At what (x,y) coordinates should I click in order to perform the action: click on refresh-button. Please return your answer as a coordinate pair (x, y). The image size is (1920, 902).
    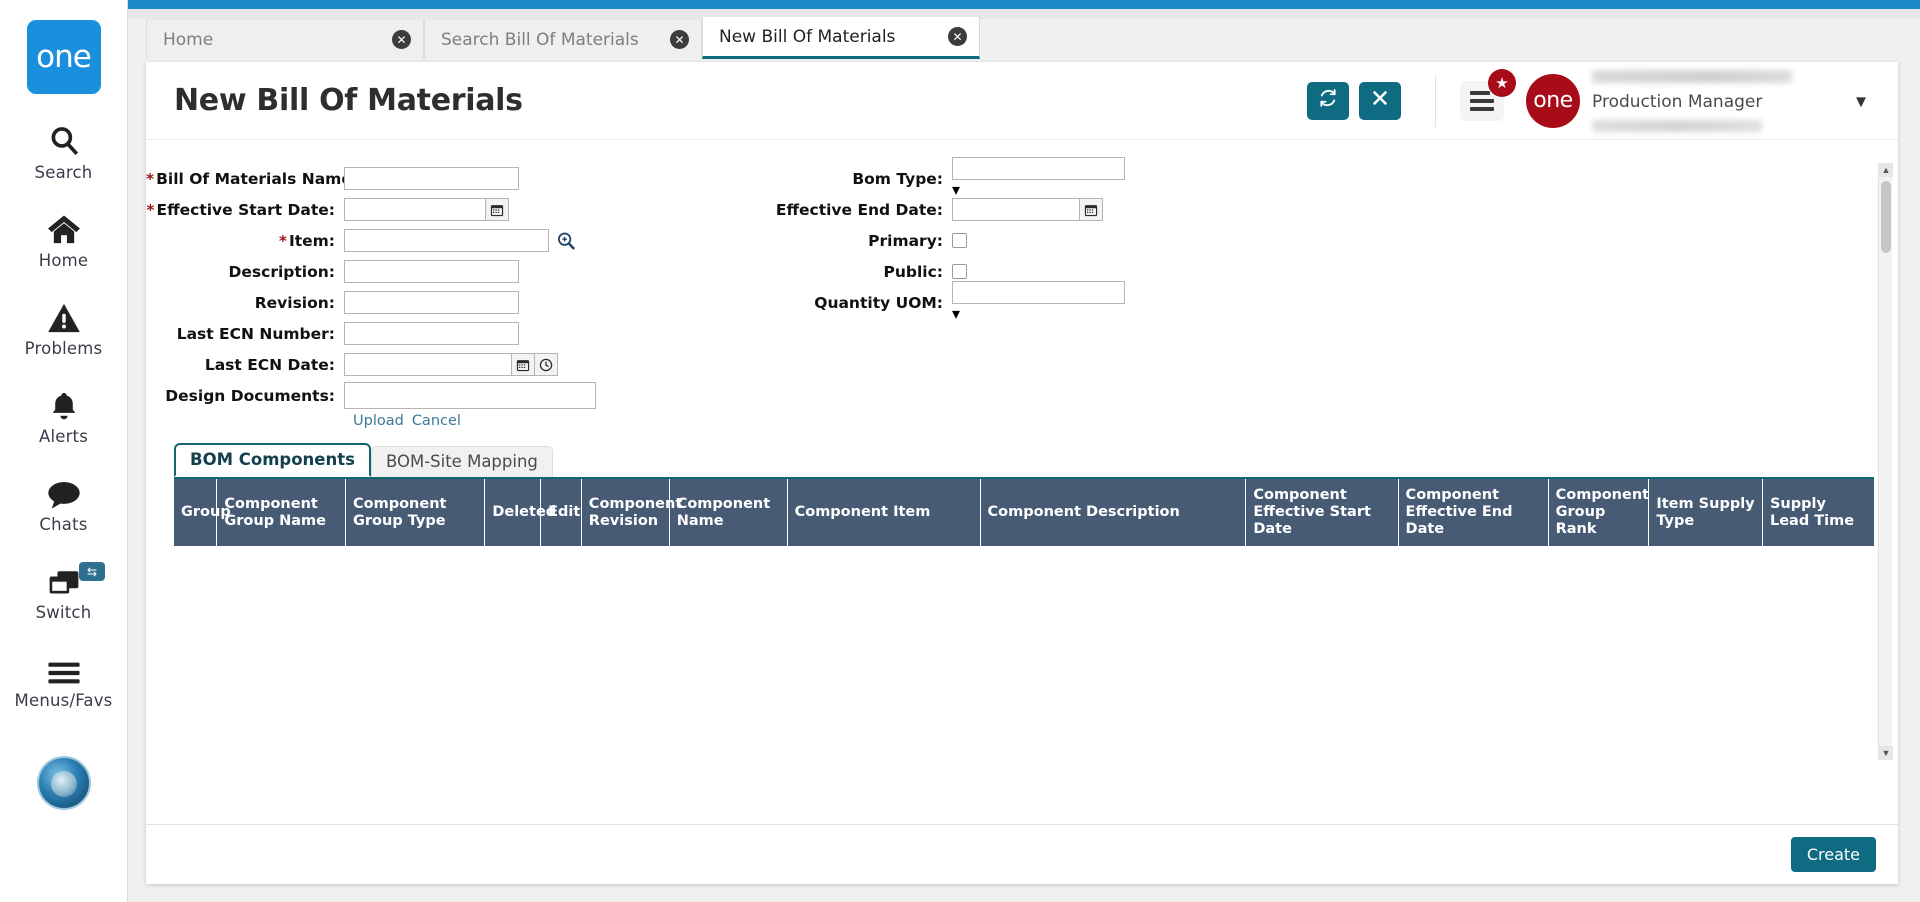
    Looking at the image, I should click on (1328, 100).